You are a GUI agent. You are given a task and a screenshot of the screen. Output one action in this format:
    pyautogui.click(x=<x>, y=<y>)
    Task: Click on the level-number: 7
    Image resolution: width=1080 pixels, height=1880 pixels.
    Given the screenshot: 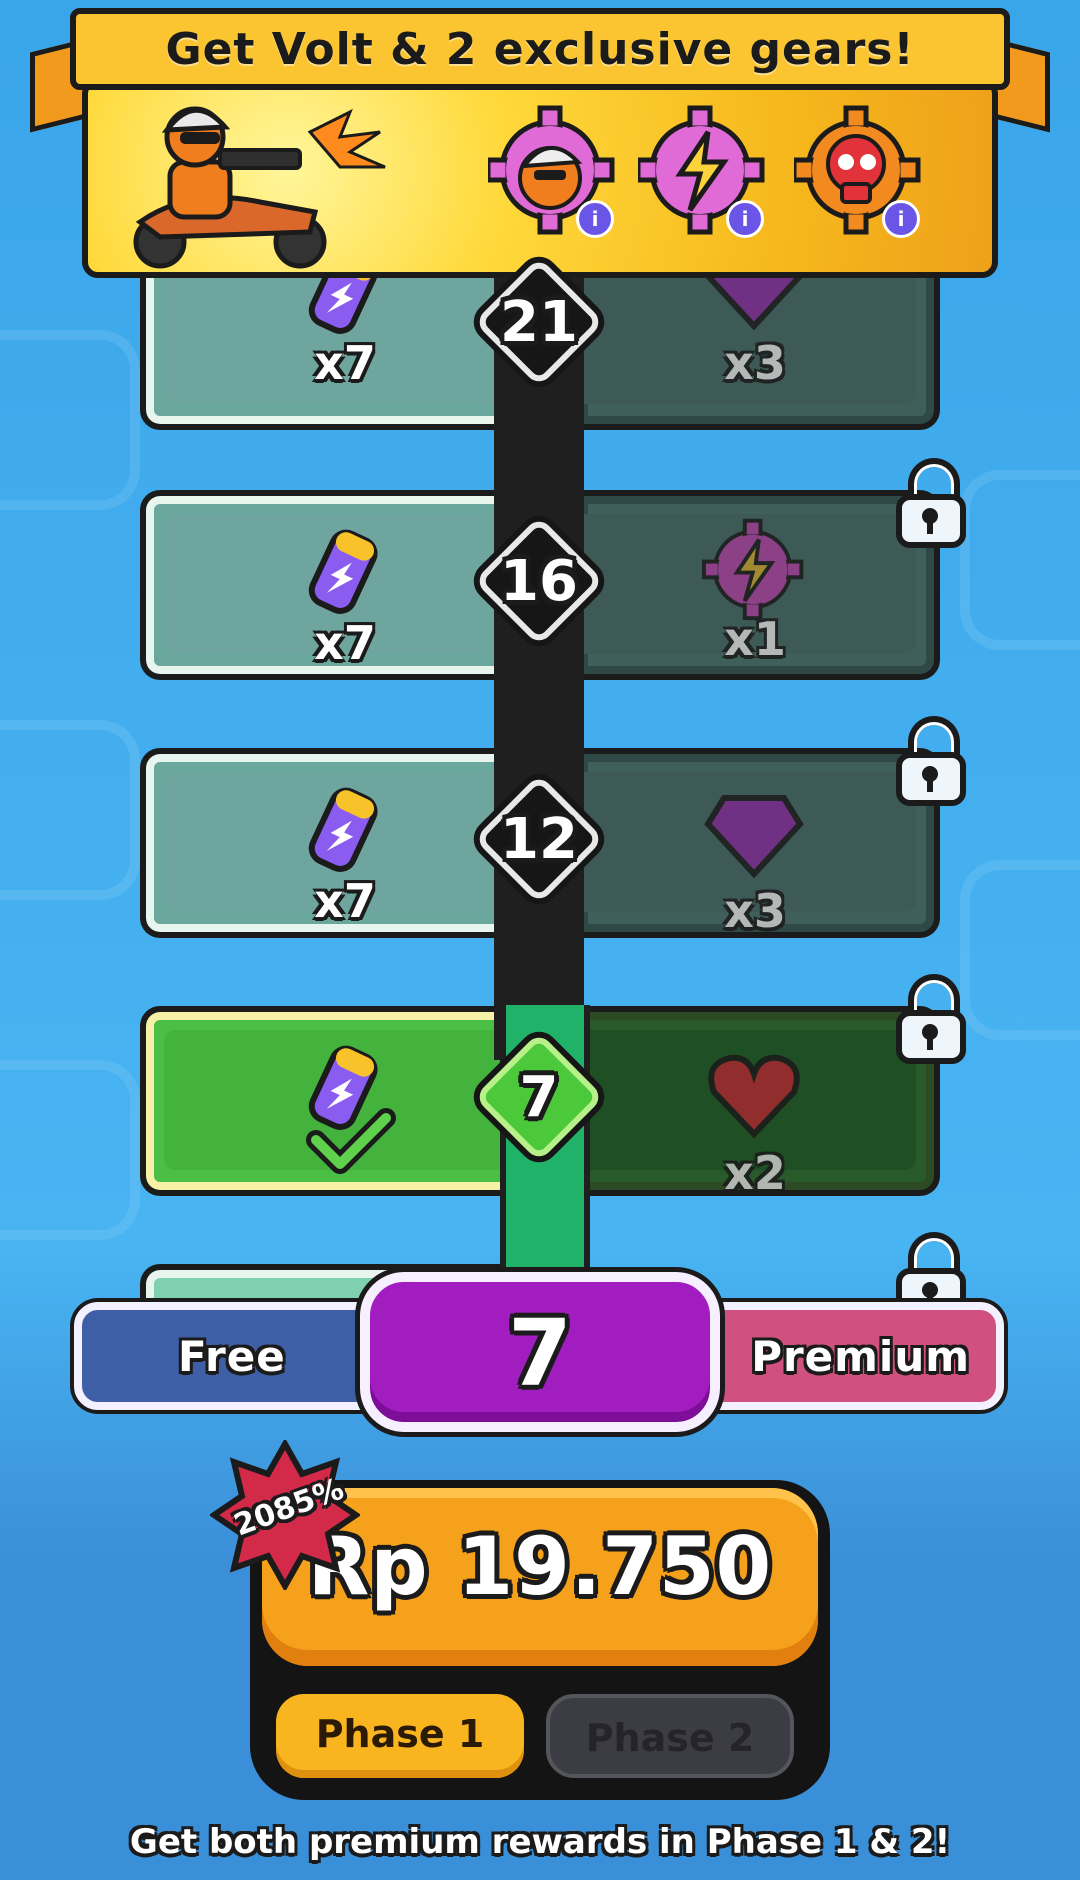 What is the action you would take?
    pyautogui.click(x=539, y=1097)
    